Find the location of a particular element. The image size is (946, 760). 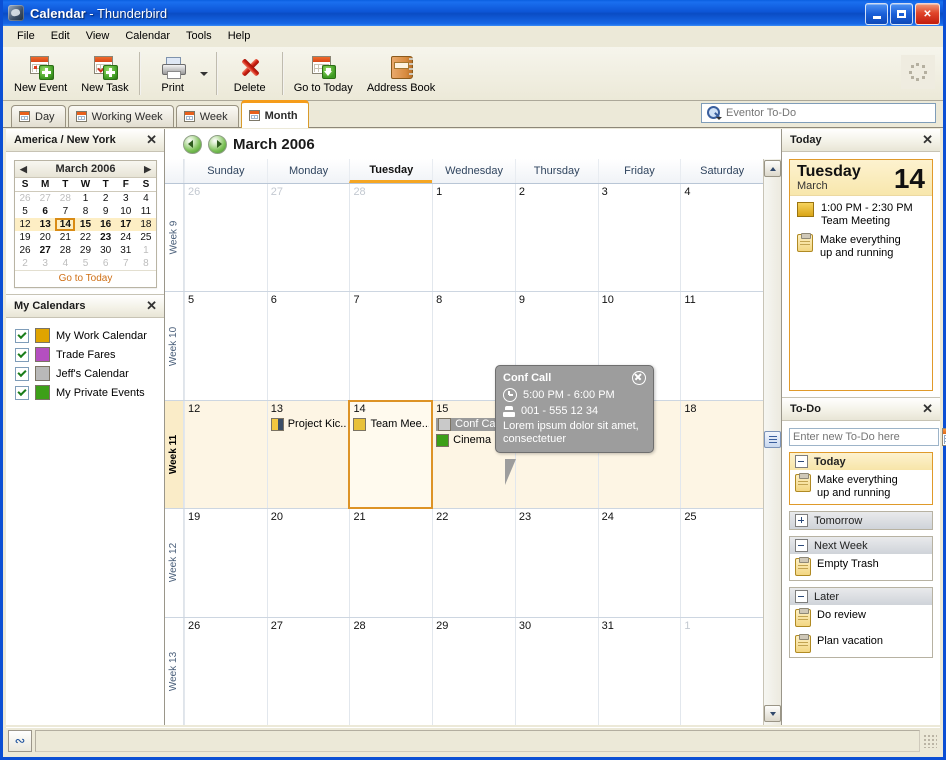

mini-calendar-day-cell: 12 is located at coordinates (25, 224).